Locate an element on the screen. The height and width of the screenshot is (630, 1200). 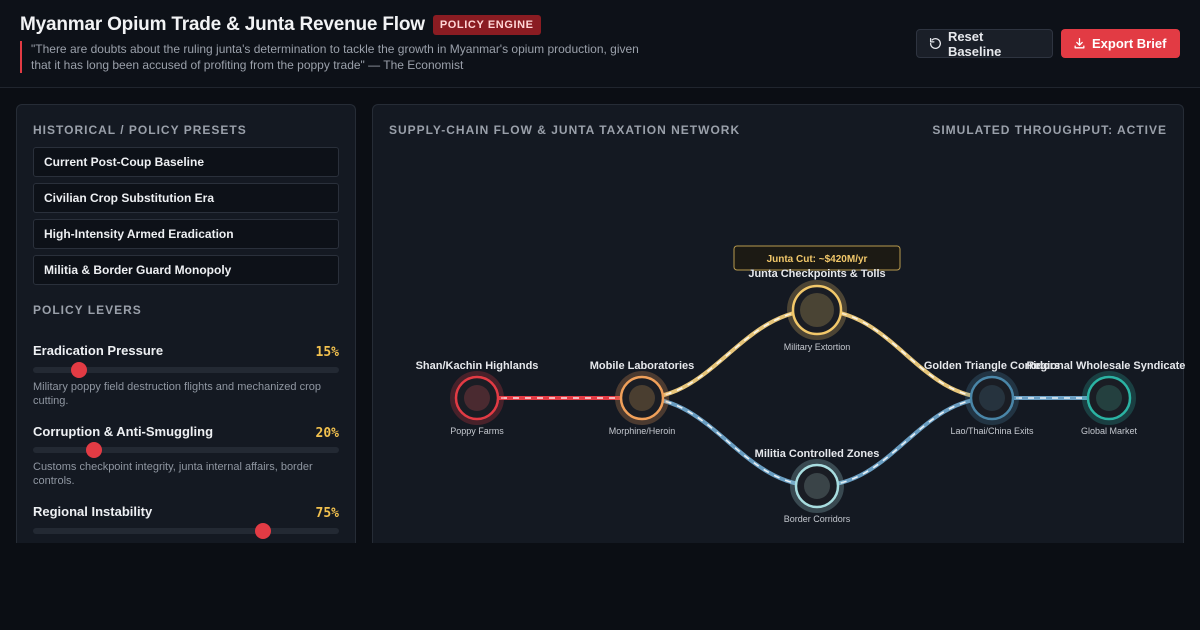
reset-icon is located at coordinates (935, 43).